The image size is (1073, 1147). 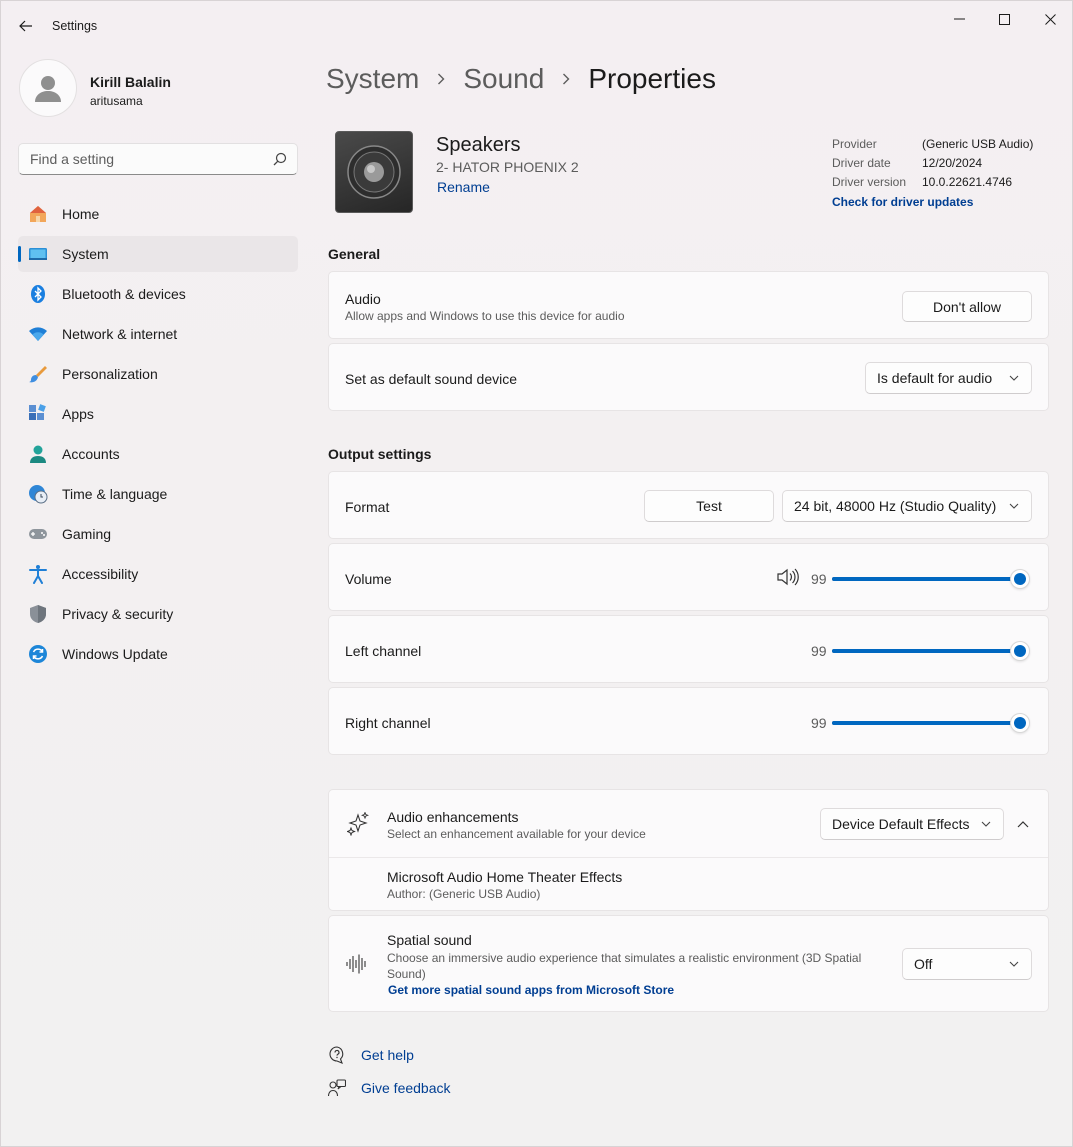 I want to click on driver-provider-label: Provider, so click(x=854, y=144).